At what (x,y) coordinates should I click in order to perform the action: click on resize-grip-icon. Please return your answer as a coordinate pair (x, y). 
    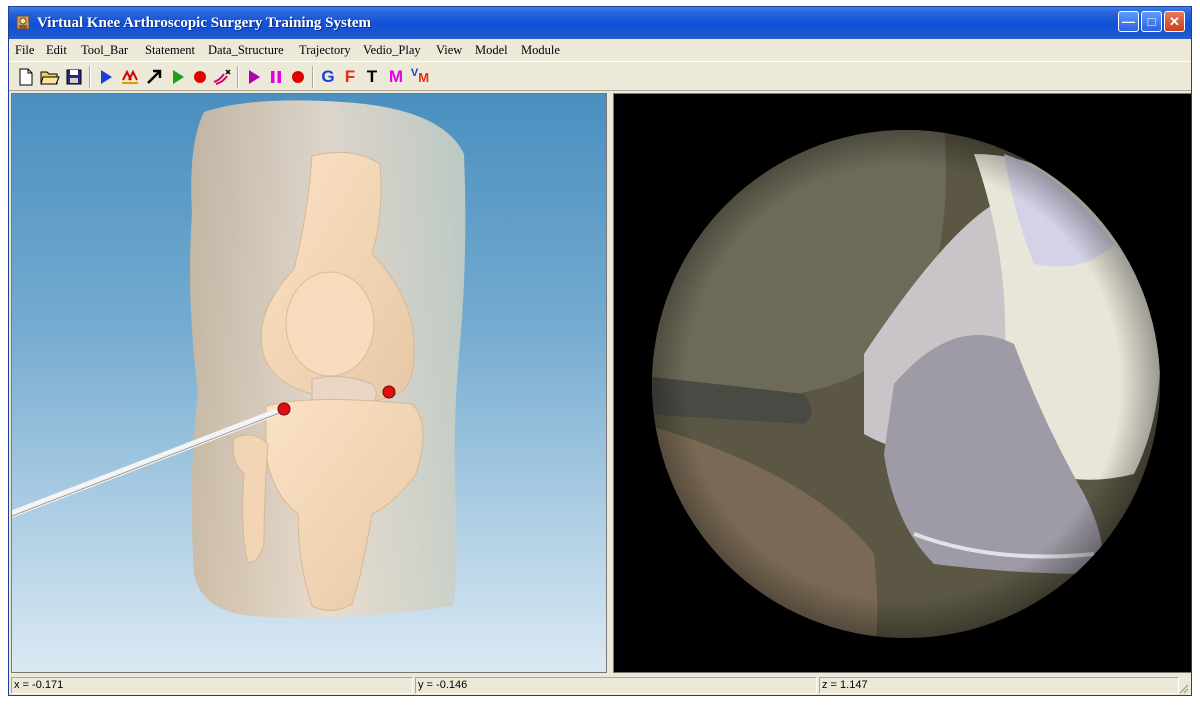
    Looking at the image, I should click on (1183, 688).